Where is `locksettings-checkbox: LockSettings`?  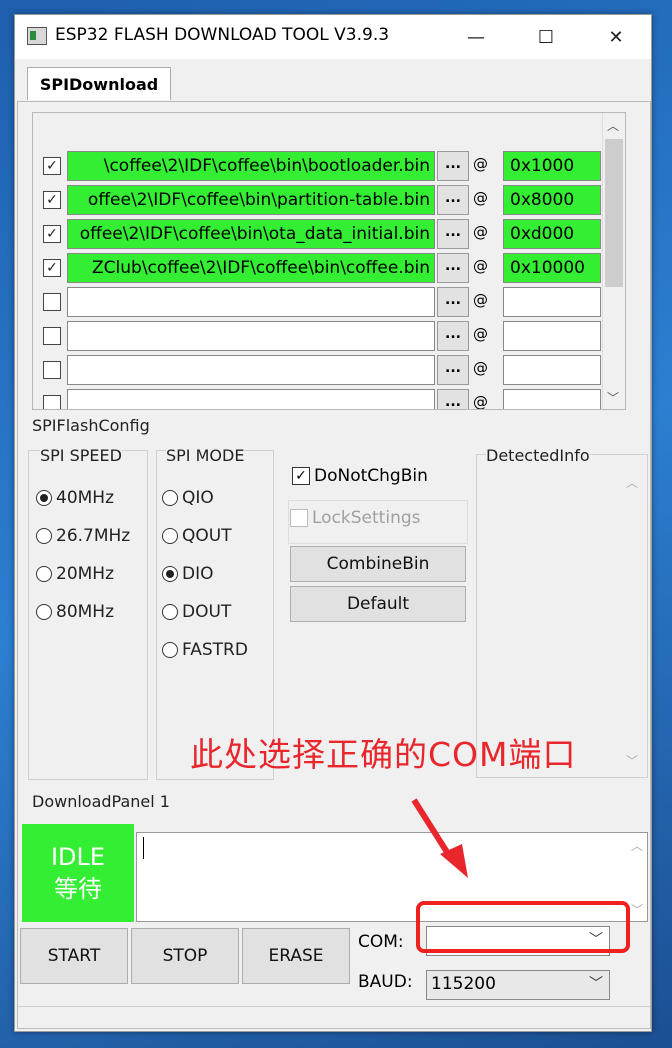 locksettings-checkbox: LockSettings is located at coordinates (355, 518).